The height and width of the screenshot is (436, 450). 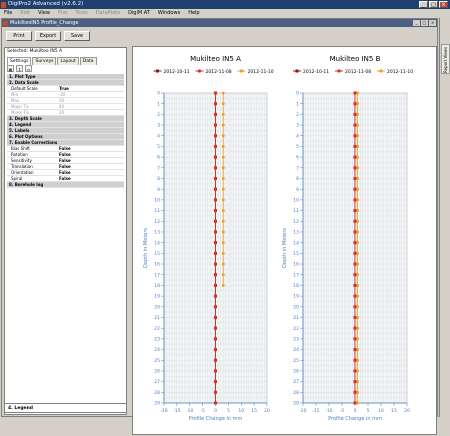 What do you see at coordinates (62, 13) in the screenshot?
I see `menu-plot: Plot` at bounding box center [62, 13].